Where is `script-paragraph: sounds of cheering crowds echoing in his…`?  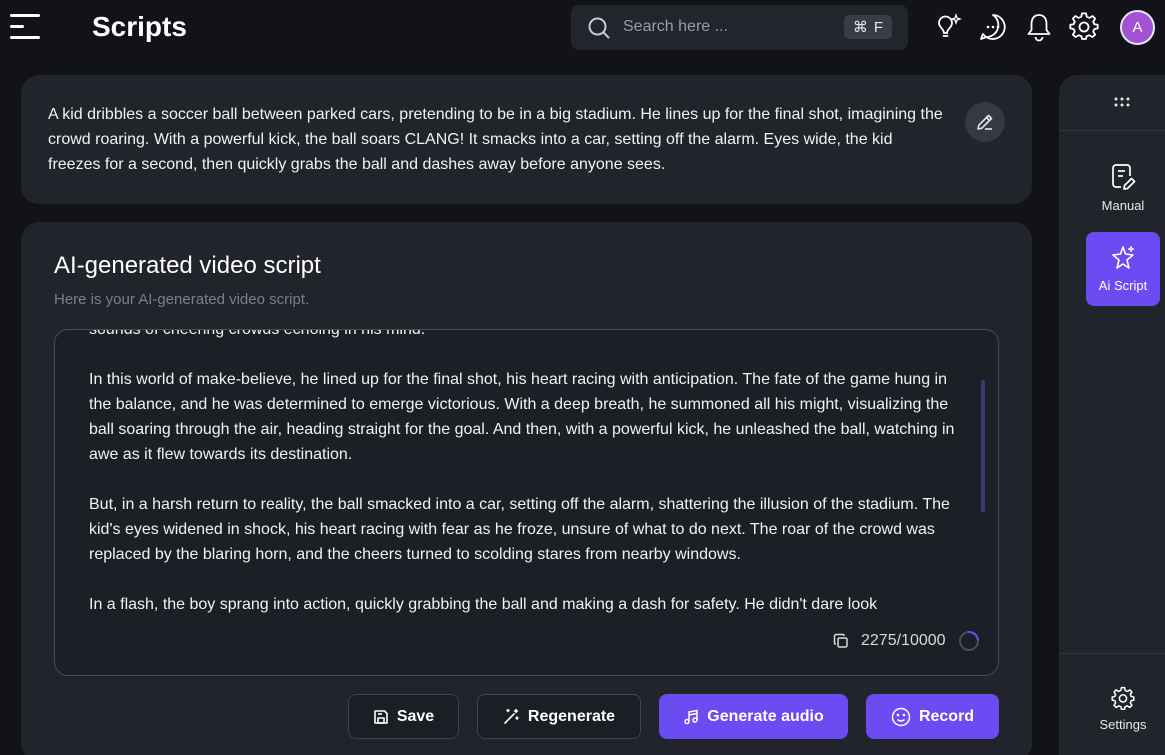
script-paragraph: sounds of cheering crowds echoing in his… is located at coordinates (257, 333).